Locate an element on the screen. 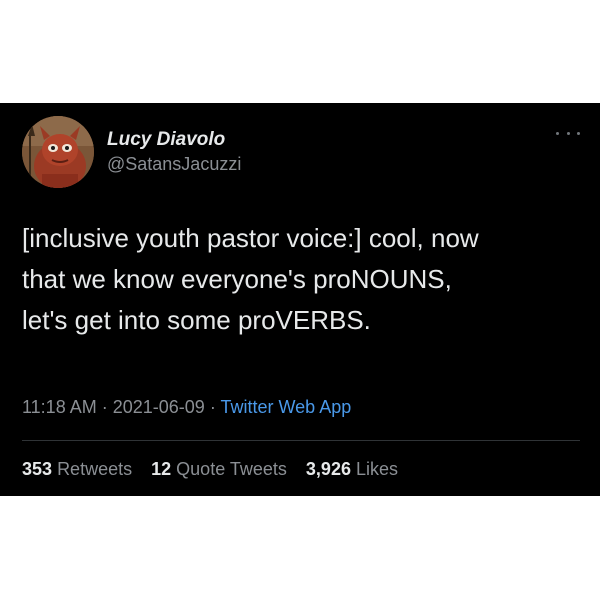 The image size is (600, 600). more-options-icon is located at coordinates (568, 133).